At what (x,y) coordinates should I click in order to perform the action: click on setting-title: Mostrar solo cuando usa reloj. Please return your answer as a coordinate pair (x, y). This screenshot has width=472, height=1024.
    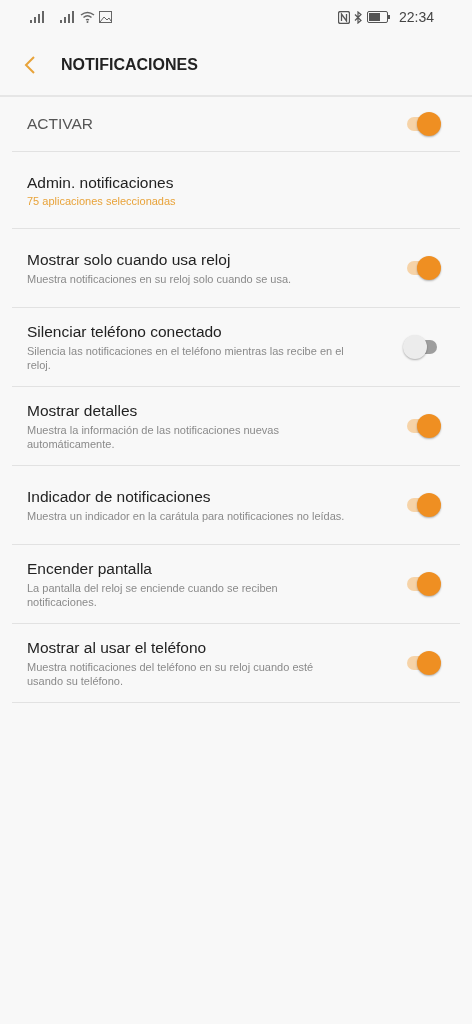
    Looking at the image, I should click on (129, 259).